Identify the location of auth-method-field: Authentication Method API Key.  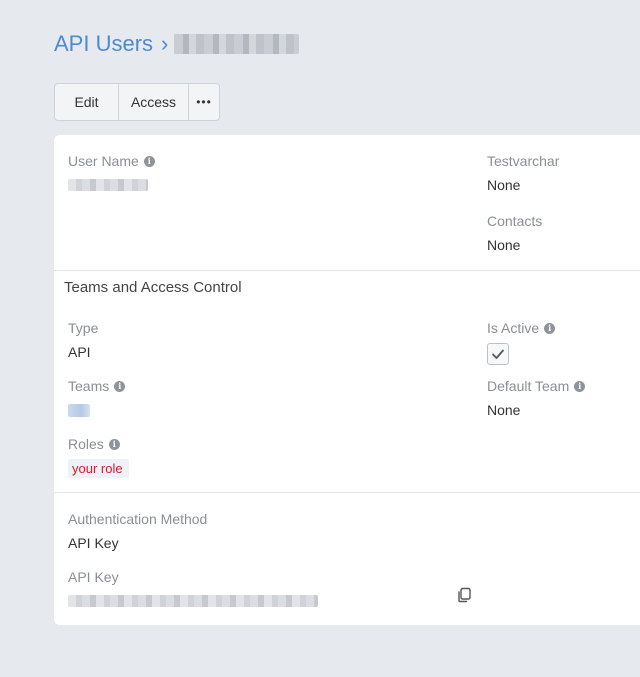
(137, 531).